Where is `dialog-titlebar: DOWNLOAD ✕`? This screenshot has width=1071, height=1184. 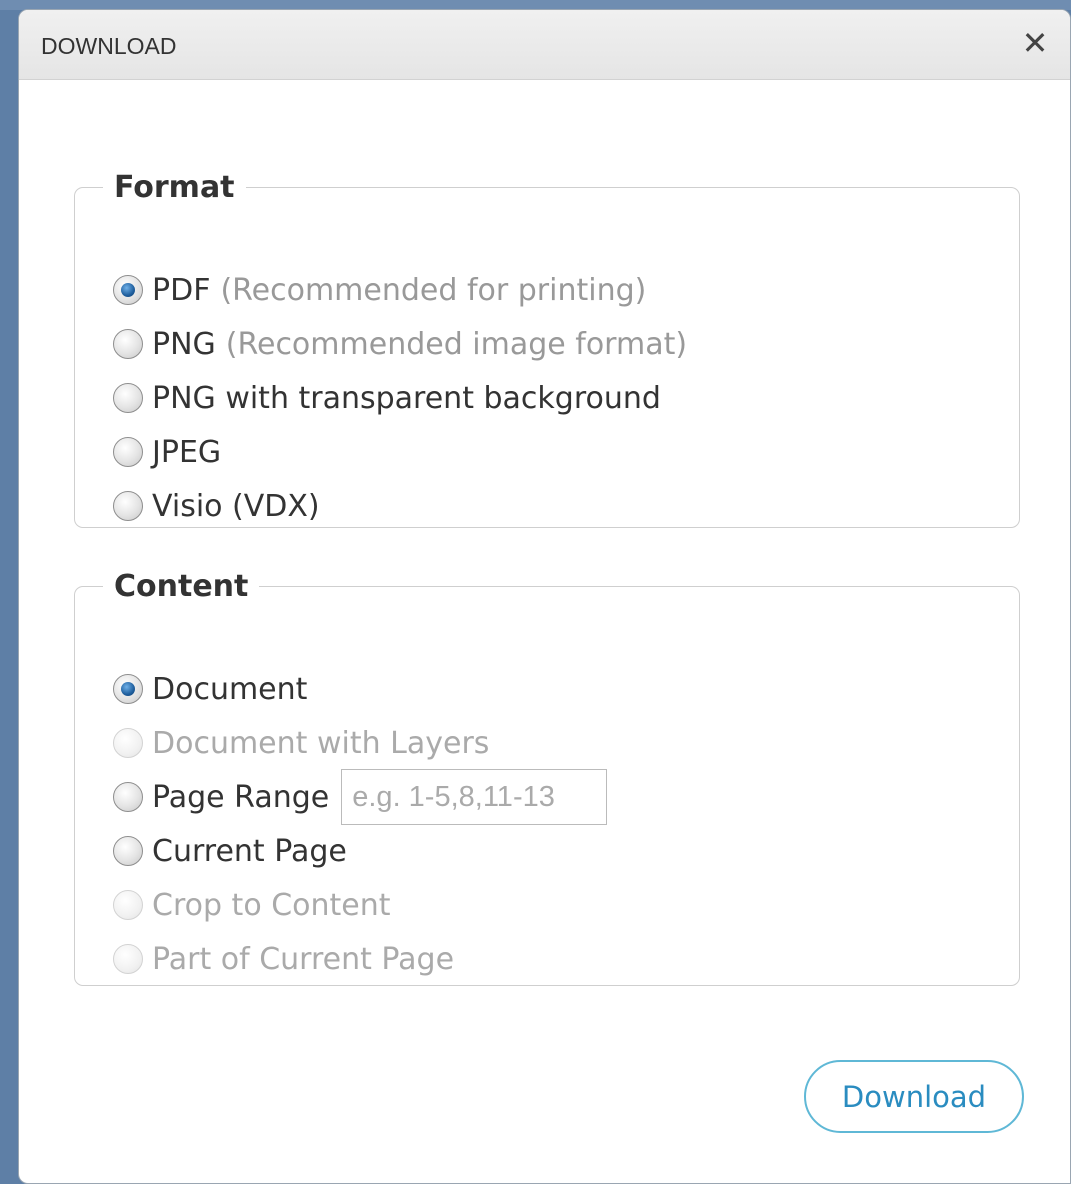
dialog-titlebar: DOWNLOAD ✕ is located at coordinates (544, 45).